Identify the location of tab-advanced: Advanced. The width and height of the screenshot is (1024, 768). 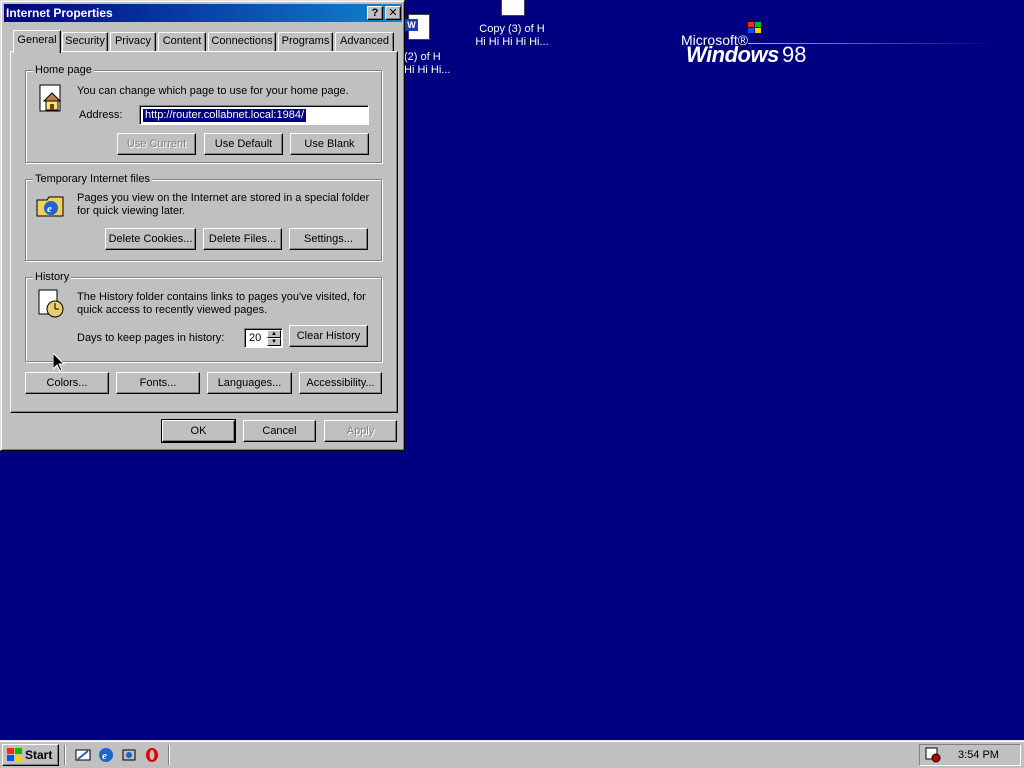
(364, 41).